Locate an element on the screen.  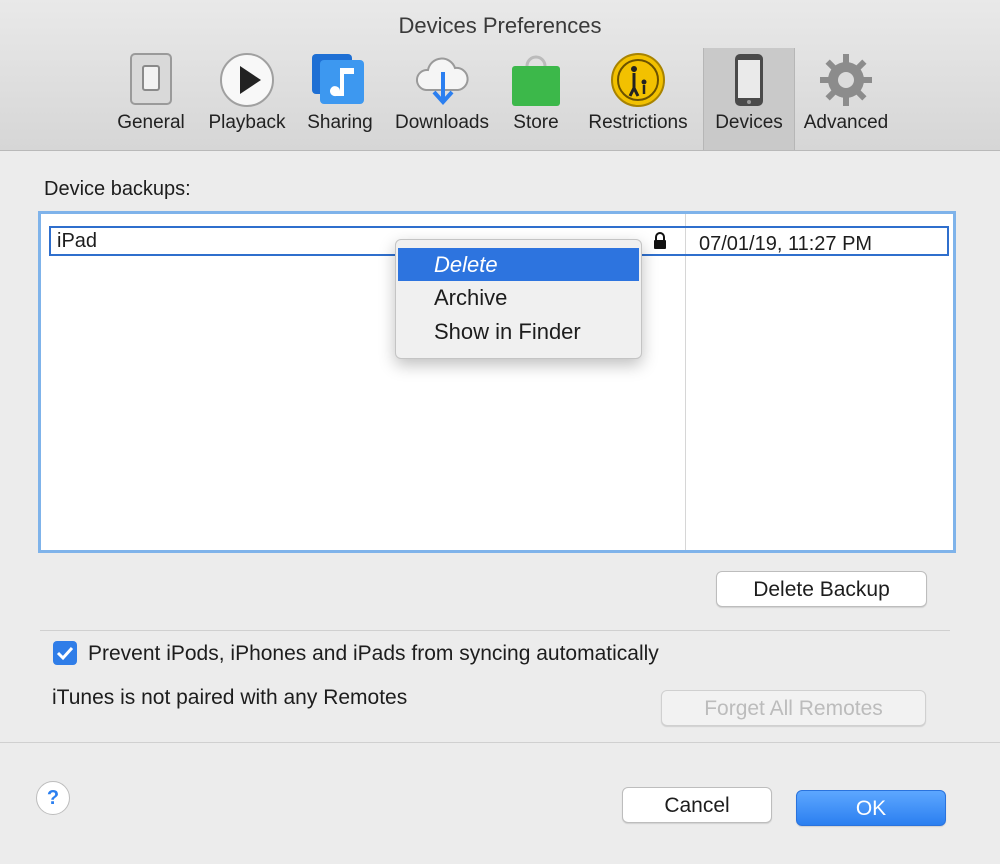
checkmark-icon is located at coordinates (65, 653).